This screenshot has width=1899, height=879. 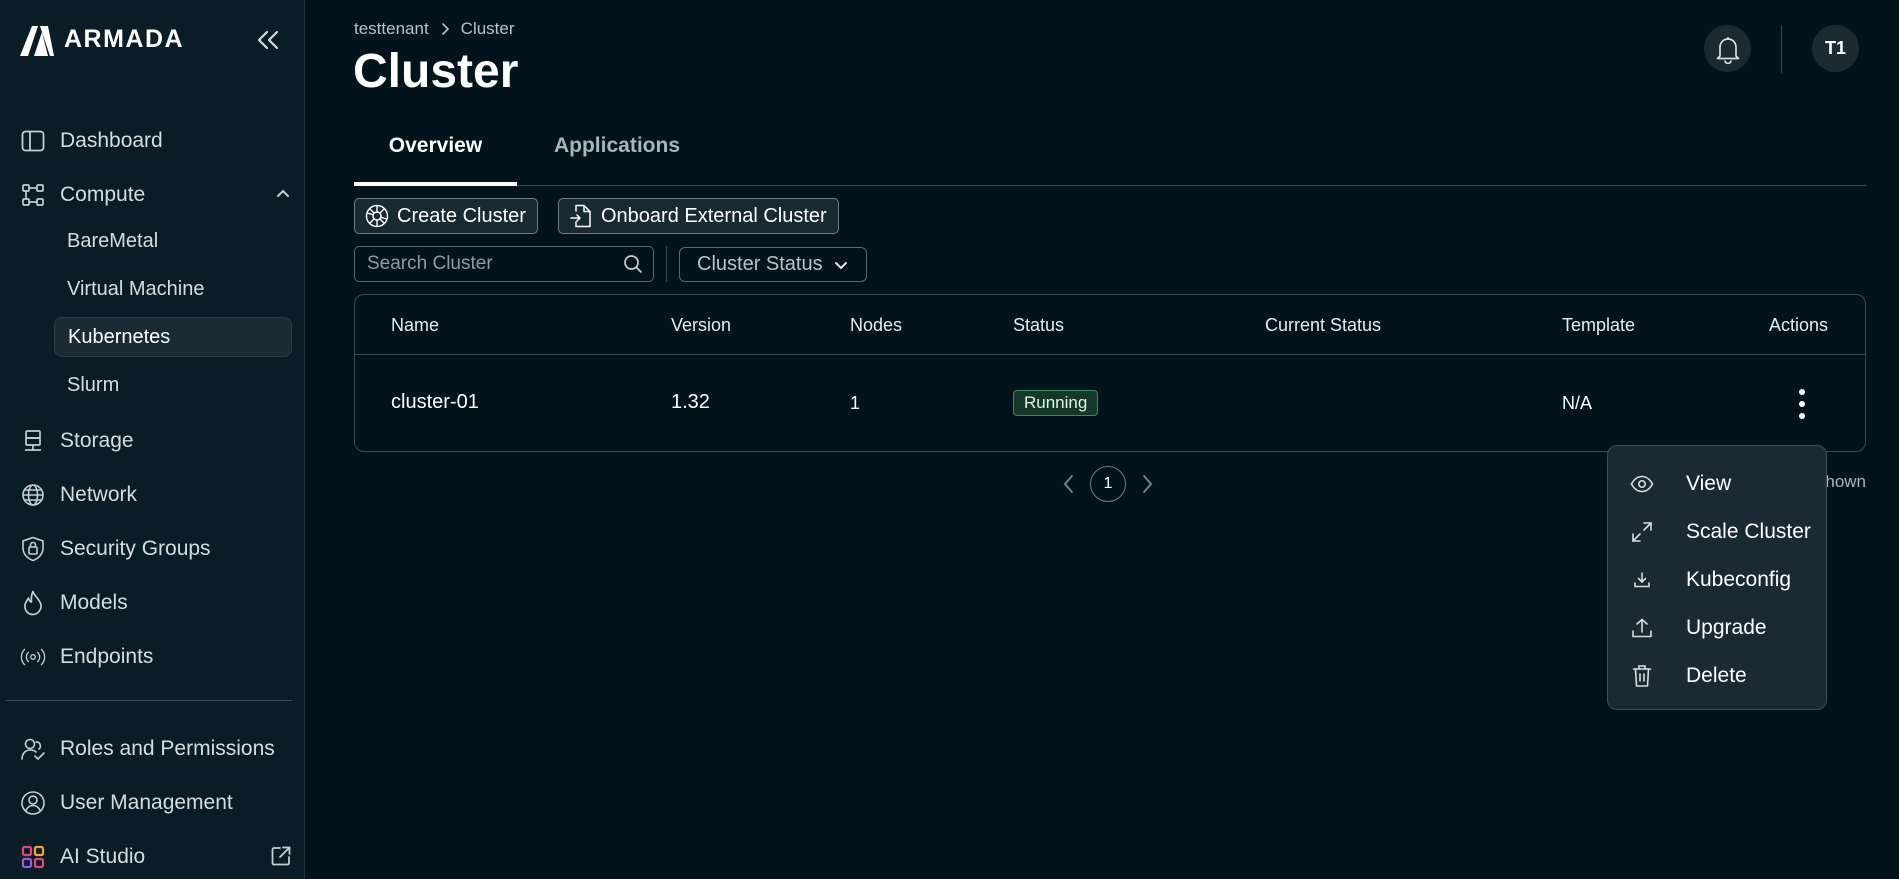 What do you see at coordinates (97, 440) in the screenshot?
I see `sidebar-item-label: Storage` at bounding box center [97, 440].